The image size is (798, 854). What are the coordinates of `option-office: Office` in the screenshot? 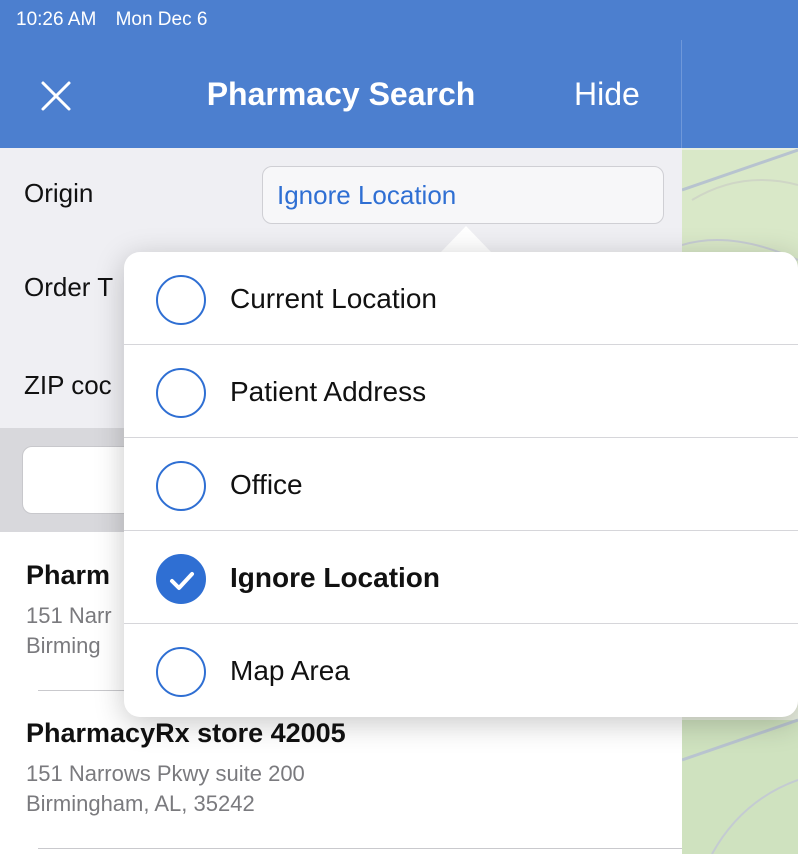 It's located at (461, 484).